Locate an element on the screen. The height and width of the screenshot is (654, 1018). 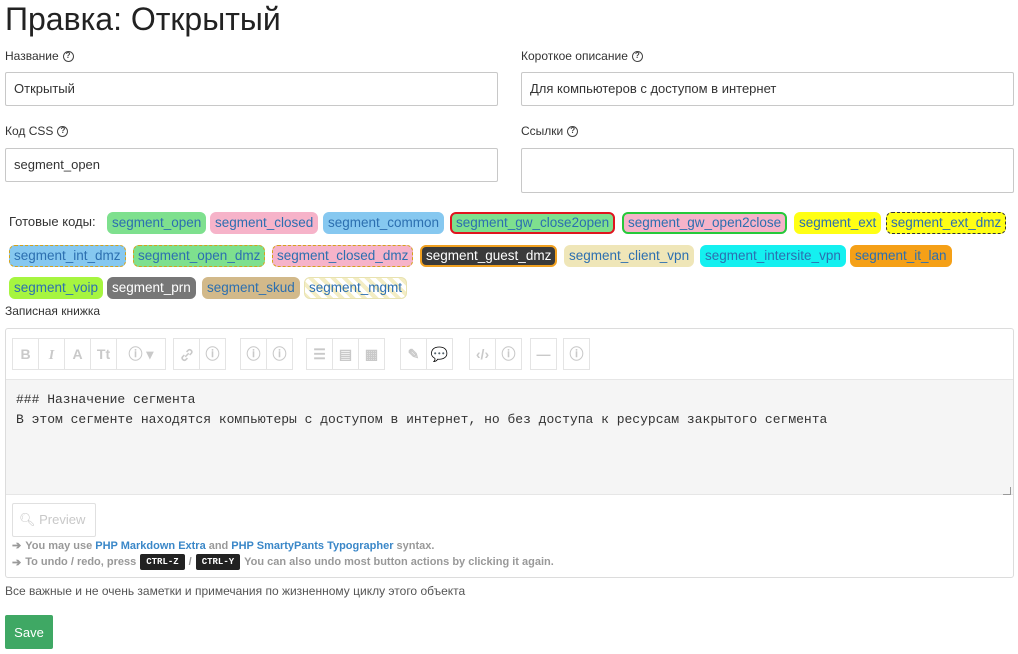
name-label-text: Название is located at coordinates (32, 56).